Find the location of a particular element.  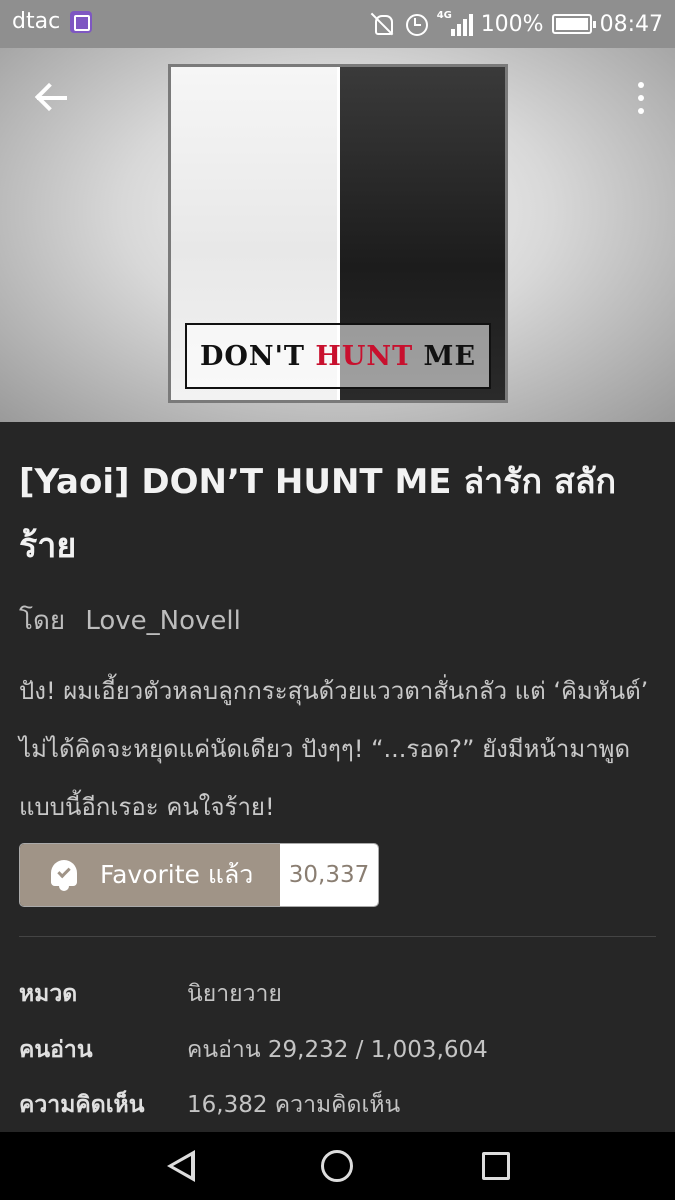

section-divider is located at coordinates (337, 936).